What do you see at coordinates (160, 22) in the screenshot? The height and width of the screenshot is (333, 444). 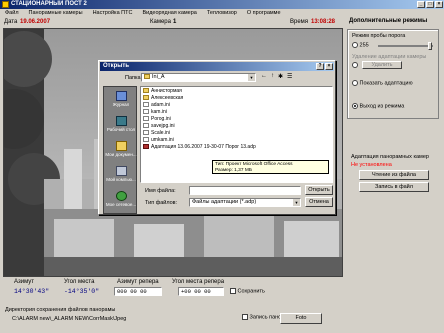 I see `camera-label: Камера` at bounding box center [160, 22].